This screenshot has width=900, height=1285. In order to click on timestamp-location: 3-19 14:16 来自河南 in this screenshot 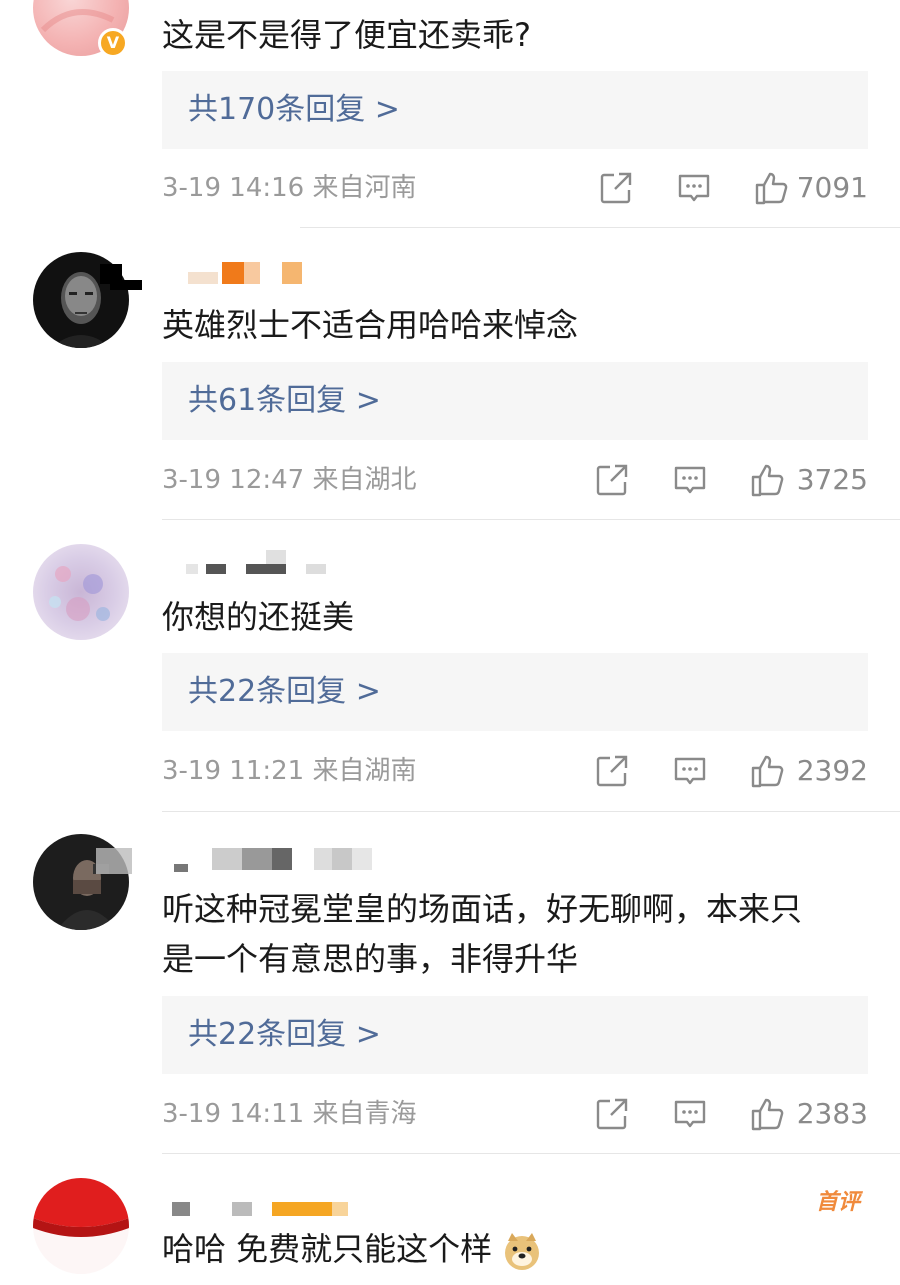, I will do `click(289, 188)`.